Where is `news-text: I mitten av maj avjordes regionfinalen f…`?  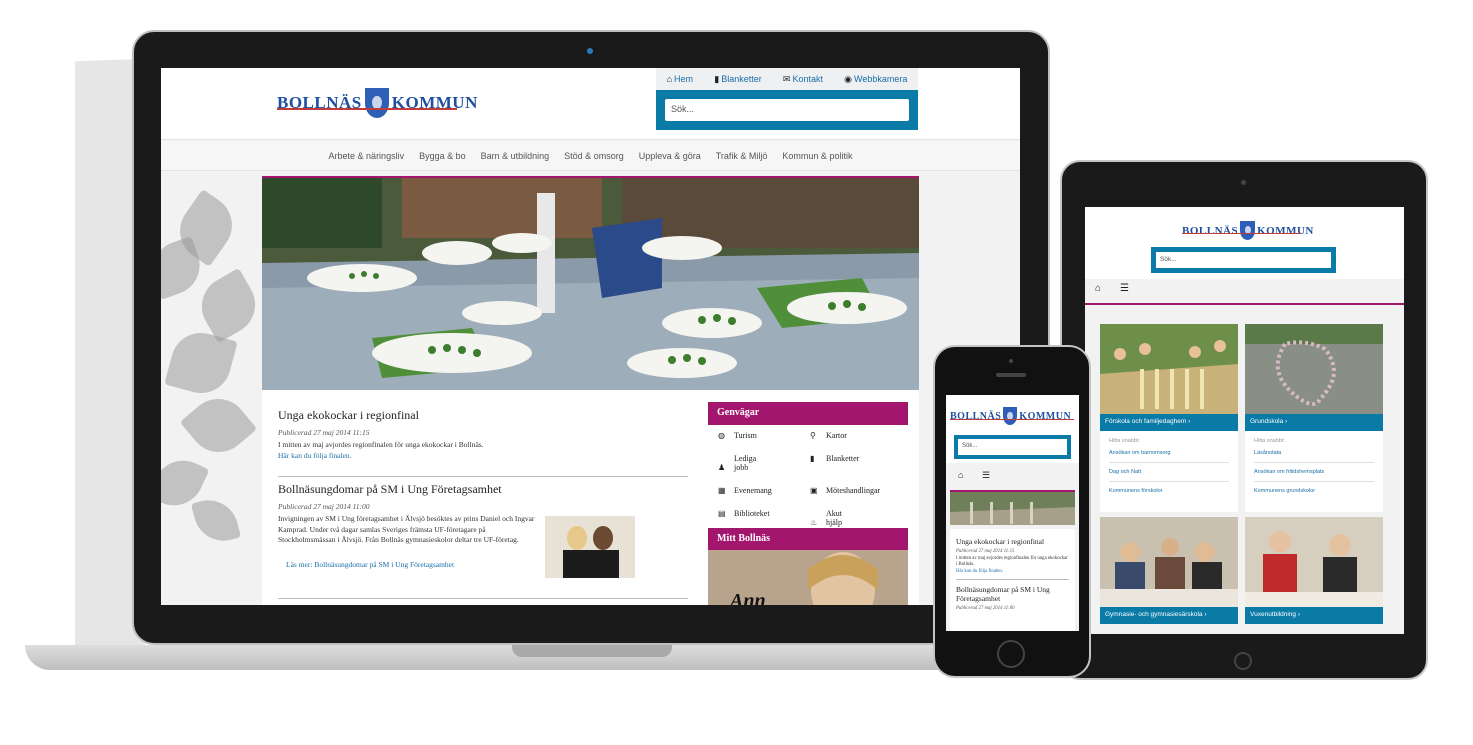 news-text: I mitten av maj avjordes regionfinalen f… is located at coordinates (381, 444).